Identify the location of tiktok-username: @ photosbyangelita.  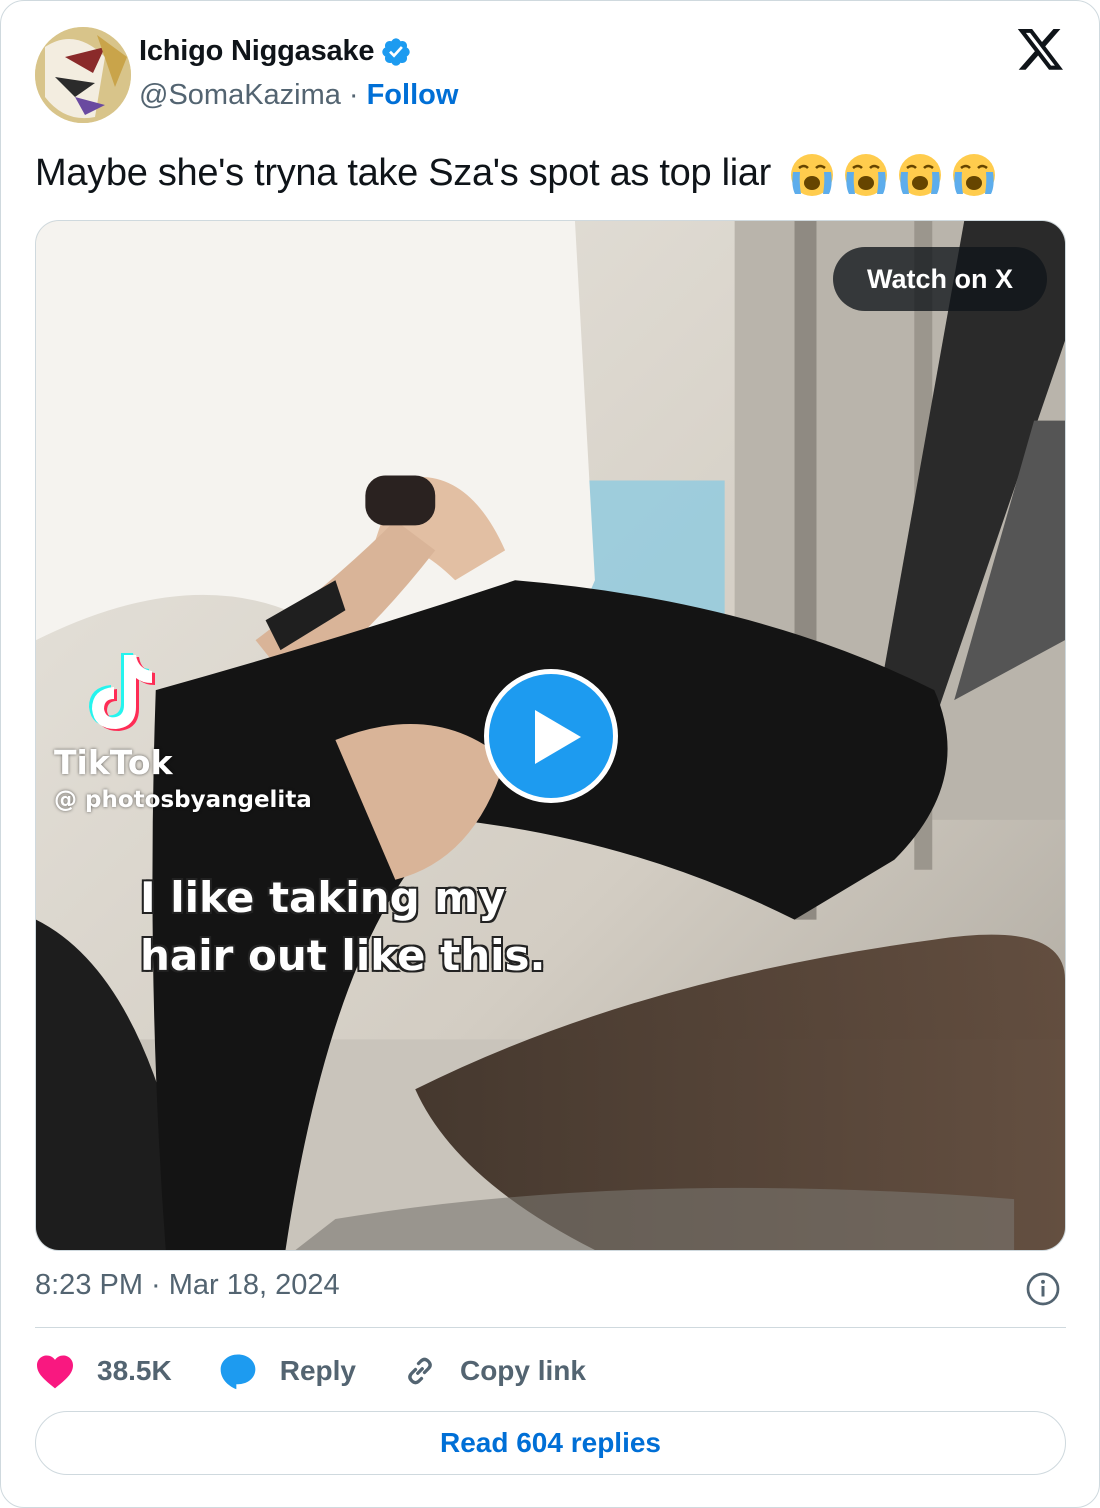
(183, 800).